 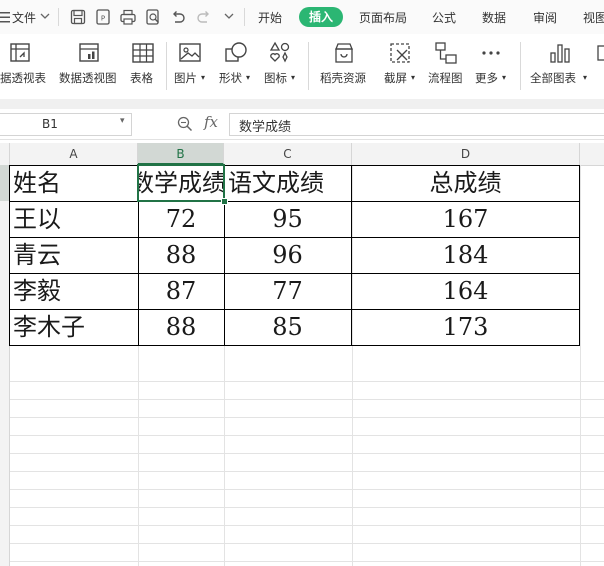 What do you see at coordinates (153, 17) in the screenshot?
I see `print-preview-icon` at bounding box center [153, 17].